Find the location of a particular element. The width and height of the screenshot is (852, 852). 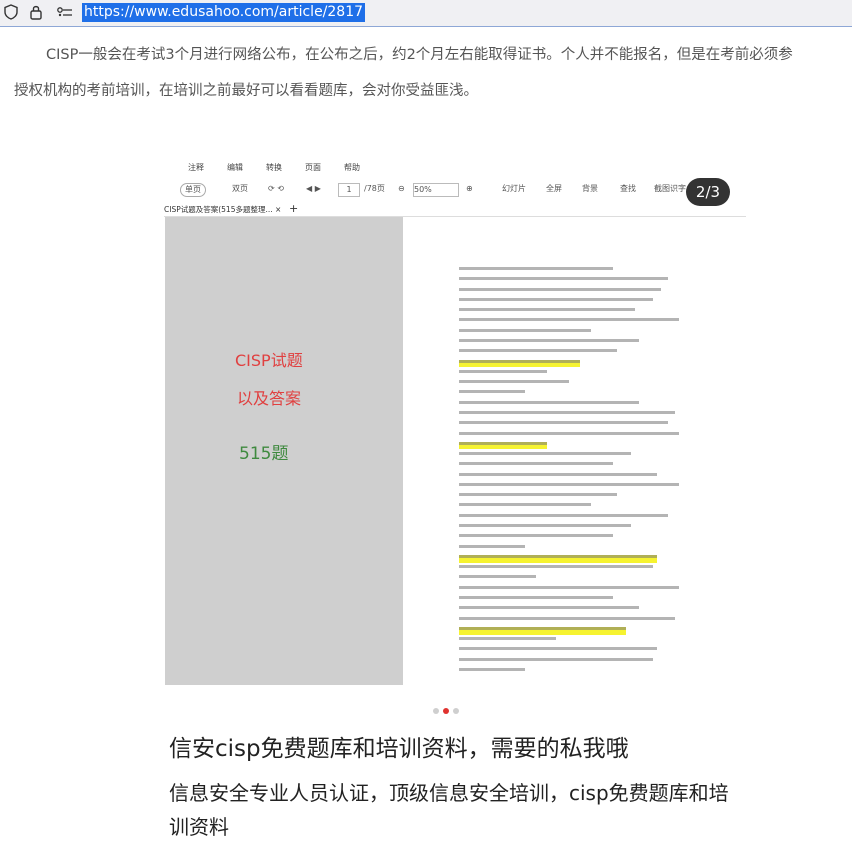

slideshow-button: 幻灯片 is located at coordinates (514, 188).